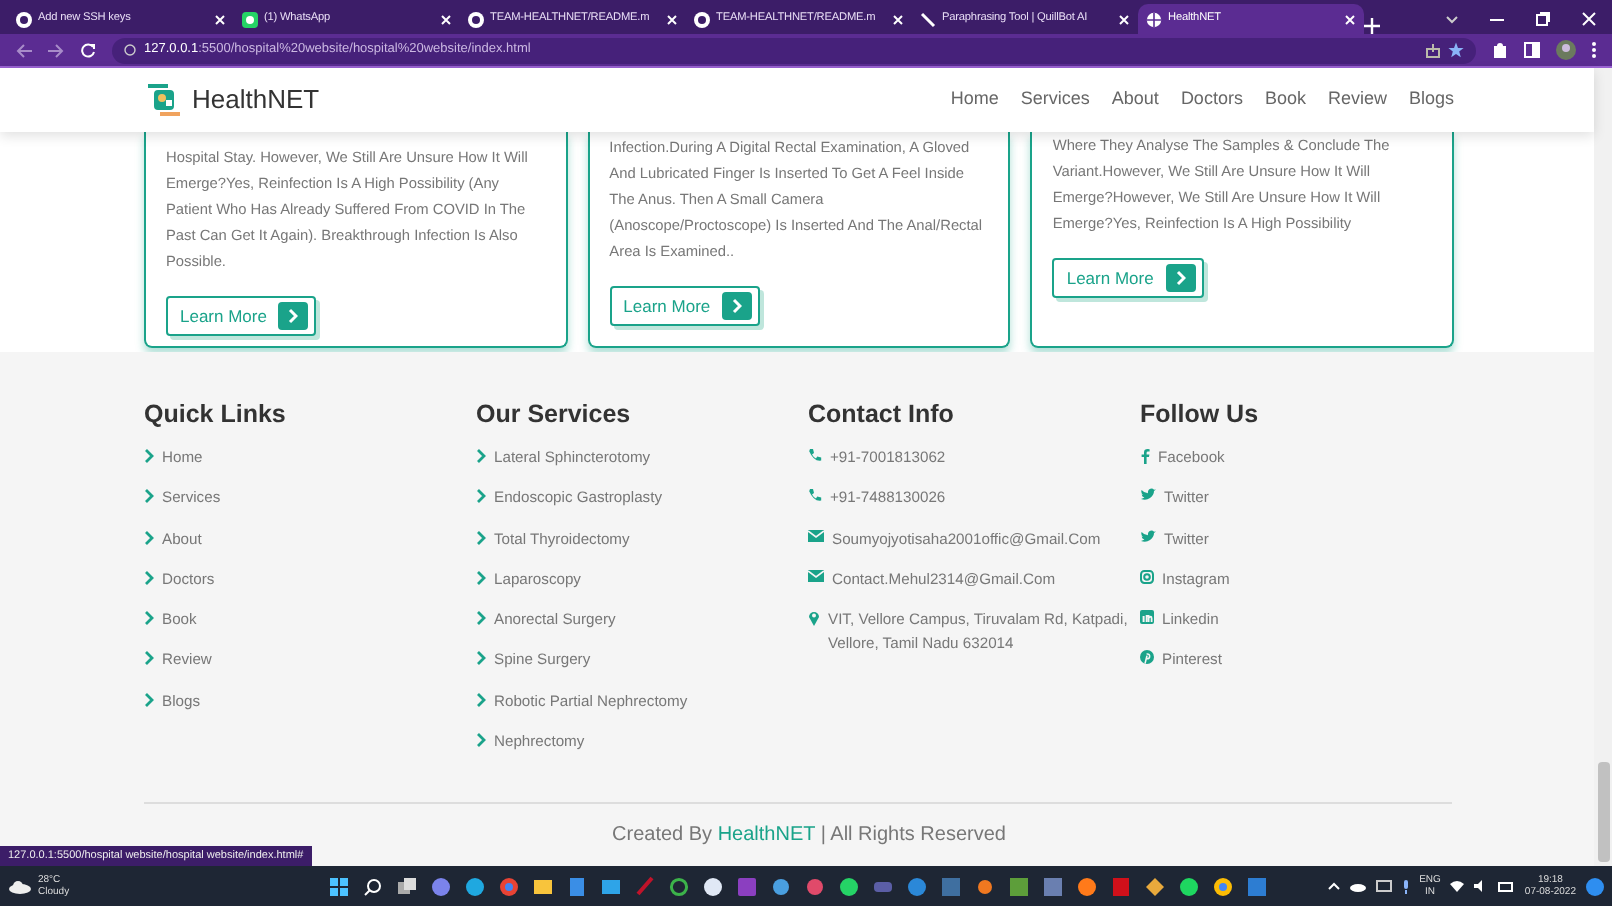  I want to click on copyright-text: Created By HealthNET | All Rights Reserved, so click(809, 836).